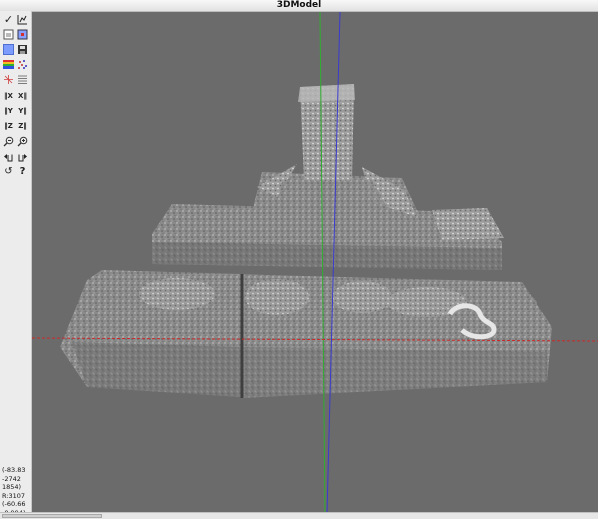 The height and width of the screenshot is (519, 598). What do you see at coordinates (22, 49) in the screenshot?
I see `save-icon` at bounding box center [22, 49].